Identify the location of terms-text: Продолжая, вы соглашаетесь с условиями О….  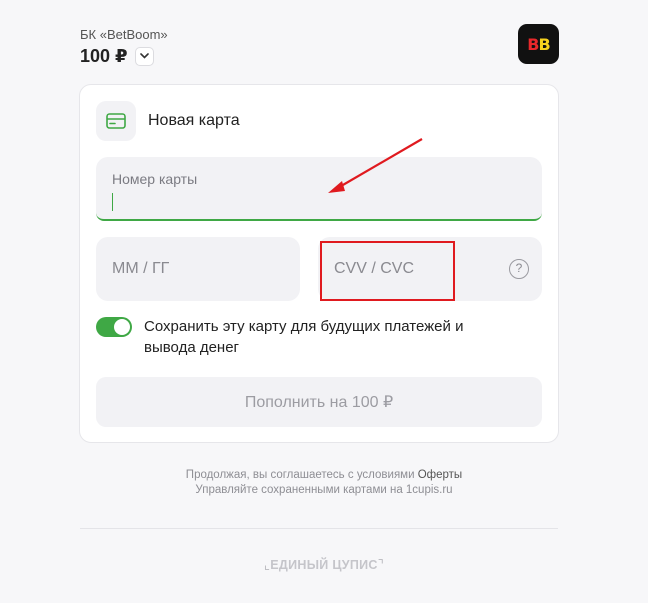
(324, 483).